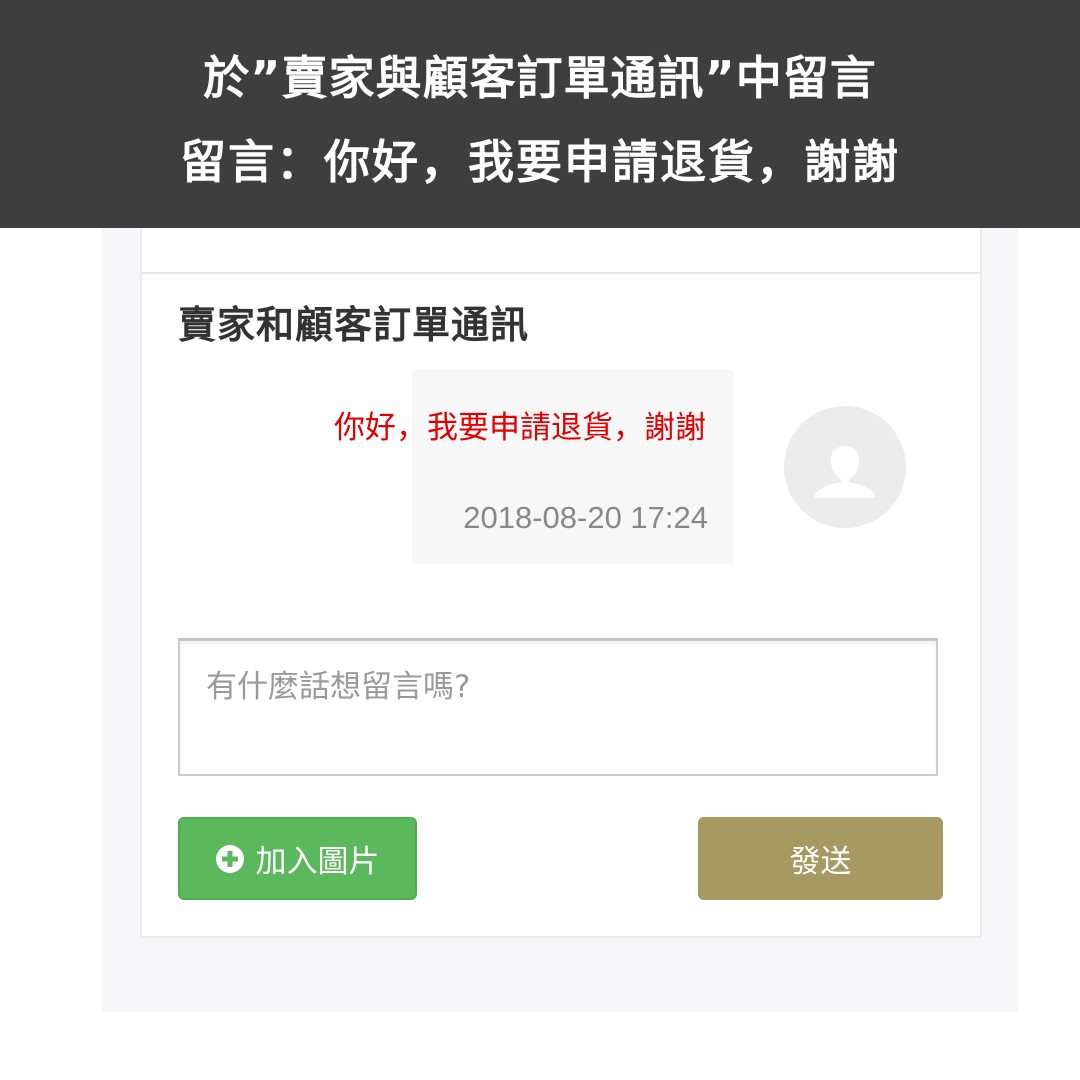 This screenshot has height=1080, width=1080. What do you see at coordinates (540, 162) in the screenshot?
I see `banner-line-2: 留言：你好，我要申請退貨，謝謝` at bounding box center [540, 162].